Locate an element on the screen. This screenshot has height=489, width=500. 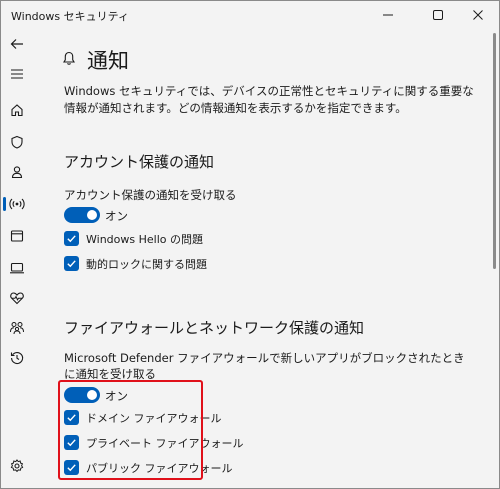
settings-icon is located at coordinates (17, 466).